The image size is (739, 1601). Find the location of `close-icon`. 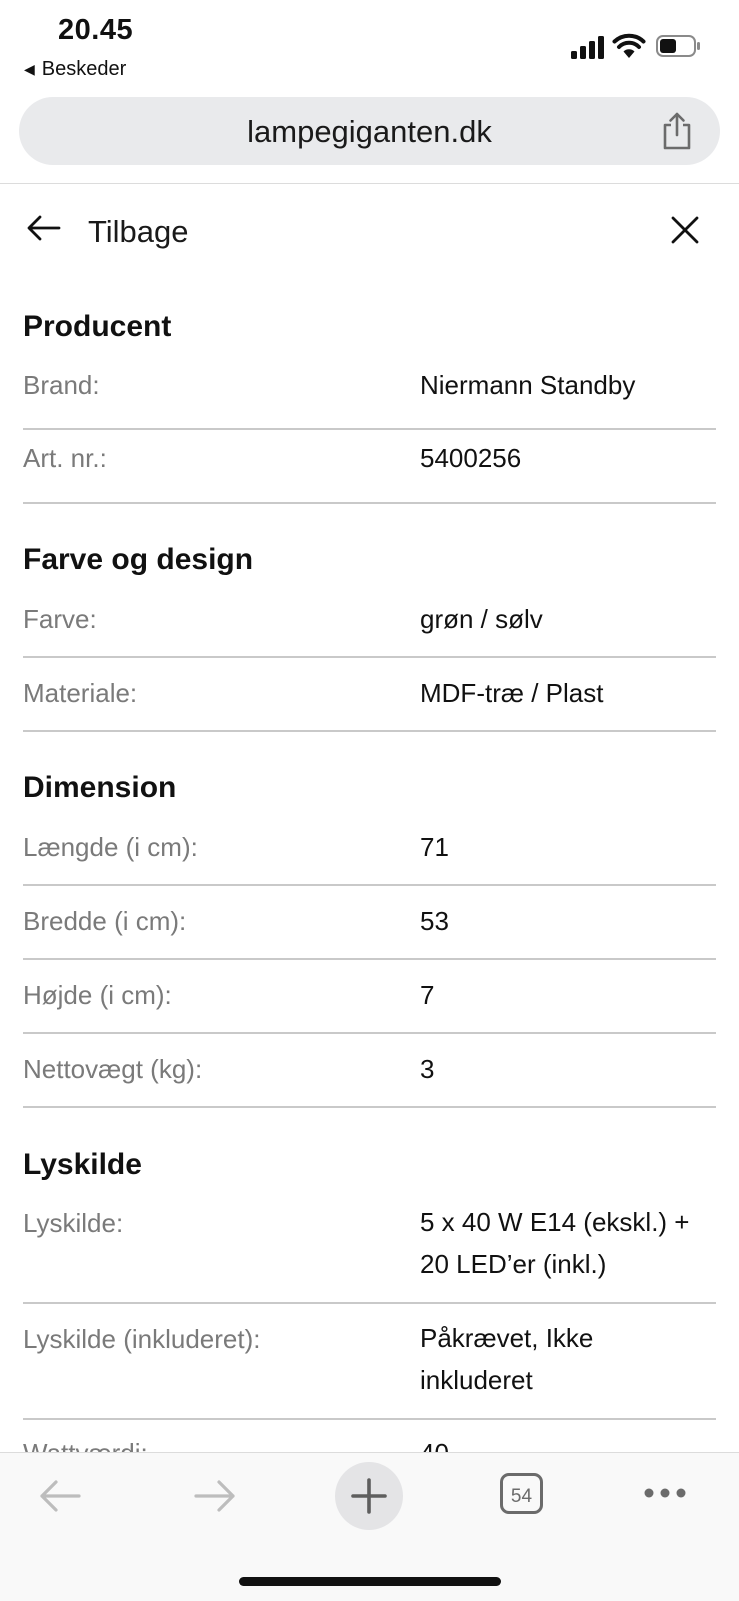

close-icon is located at coordinates (685, 230).